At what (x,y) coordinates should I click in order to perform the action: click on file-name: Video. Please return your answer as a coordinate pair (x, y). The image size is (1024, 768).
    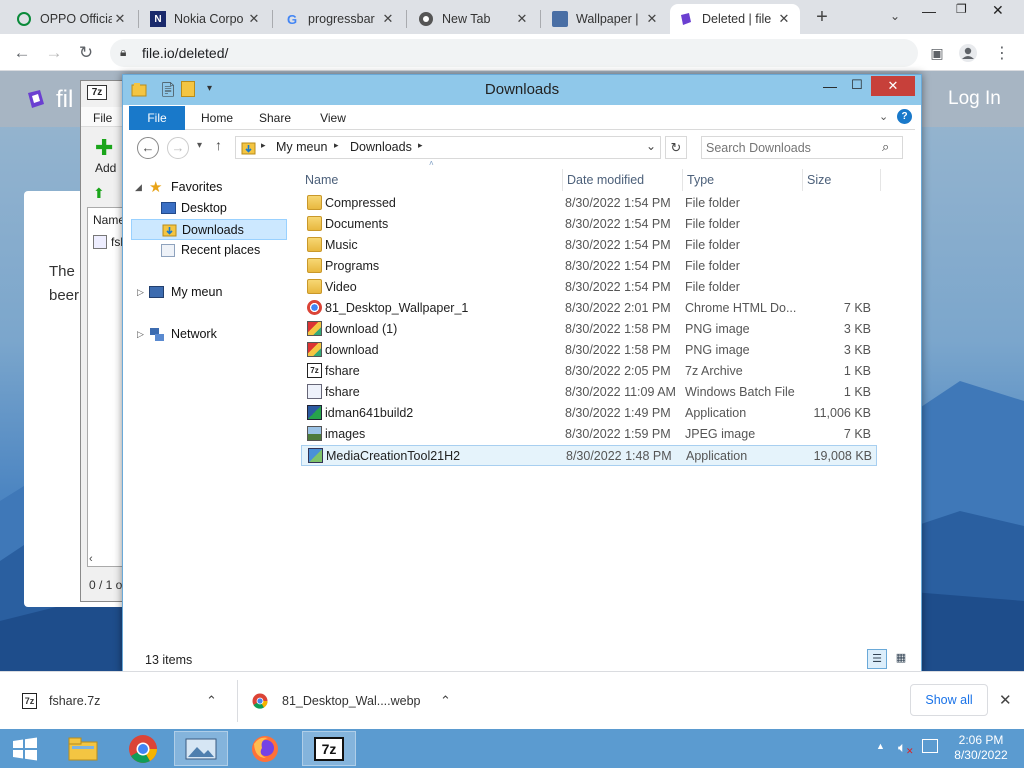
    Looking at the image, I should click on (341, 287).